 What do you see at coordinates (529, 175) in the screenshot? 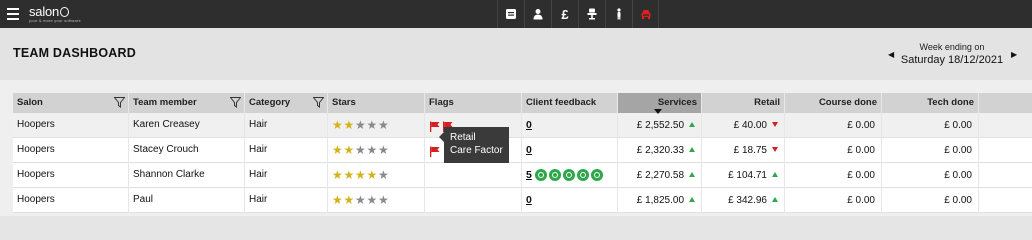
I see `feedback-count-link: 5` at bounding box center [529, 175].